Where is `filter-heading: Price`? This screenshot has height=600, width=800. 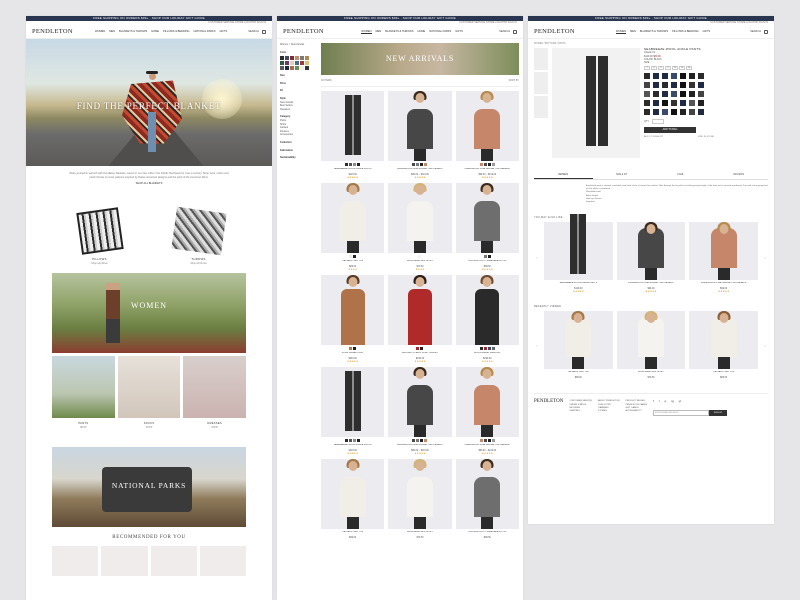 filter-heading: Price is located at coordinates (297, 84).